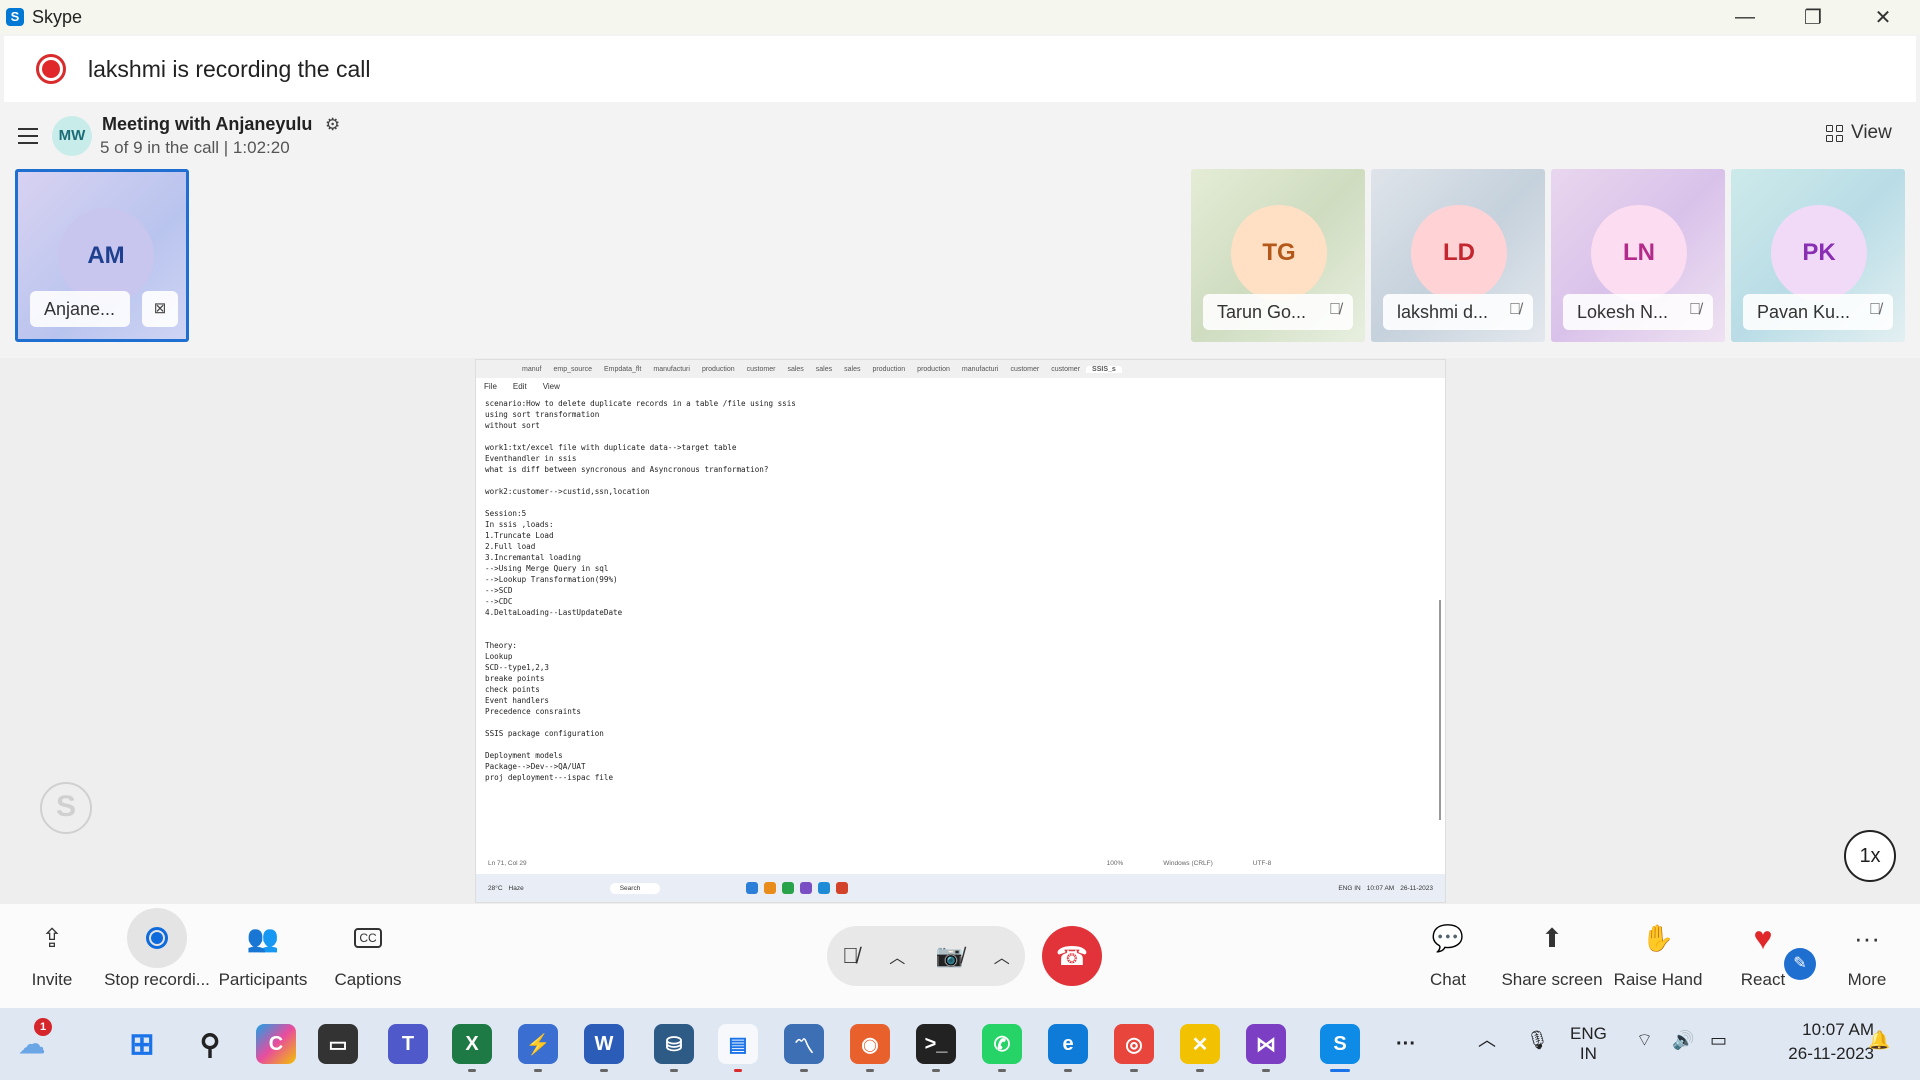 The image size is (1920, 1080). I want to click on meeting-subtitle: 5 of 9 in the call | 1:02:20, so click(195, 147).